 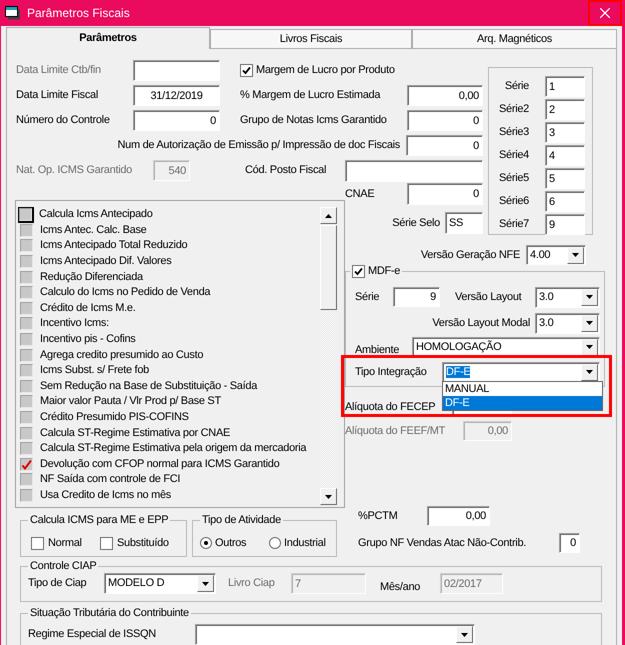 What do you see at coordinates (311, 38) in the screenshot?
I see `tab: Livros Fiscais` at bounding box center [311, 38].